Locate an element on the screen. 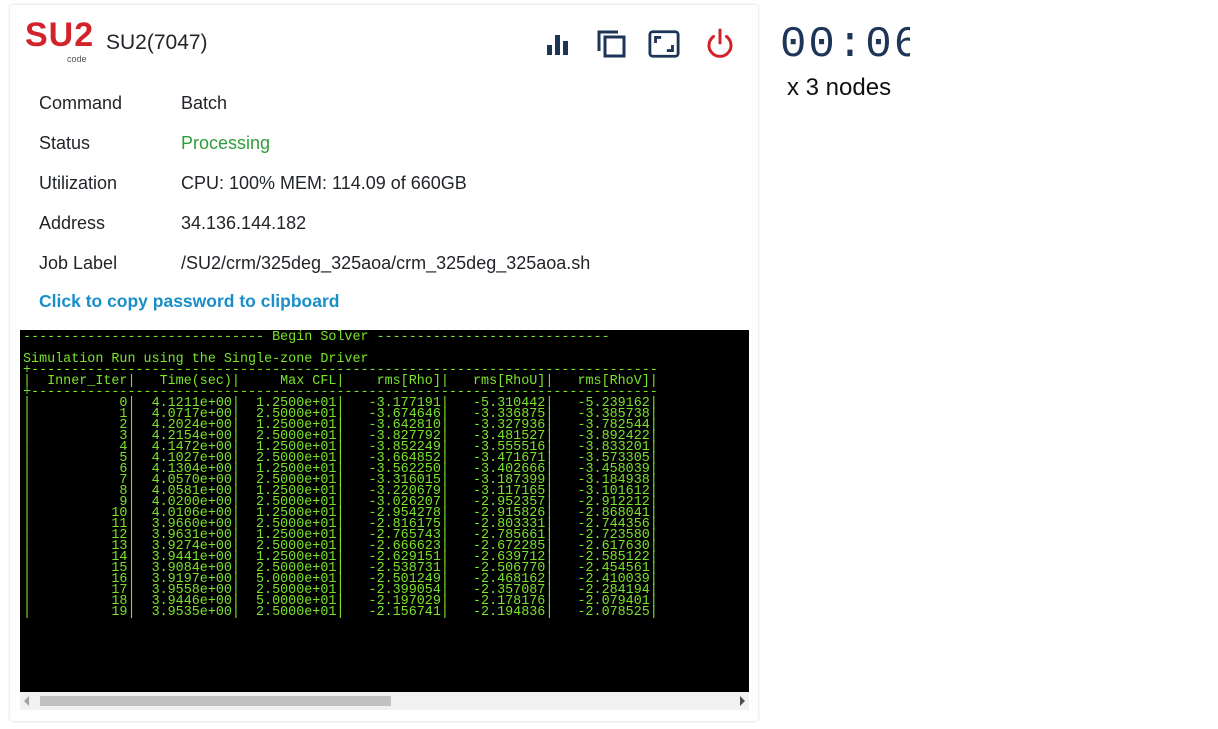 This screenshot has width=1218, height=729. bar-chart-icon is located at coordinates (557, 45).